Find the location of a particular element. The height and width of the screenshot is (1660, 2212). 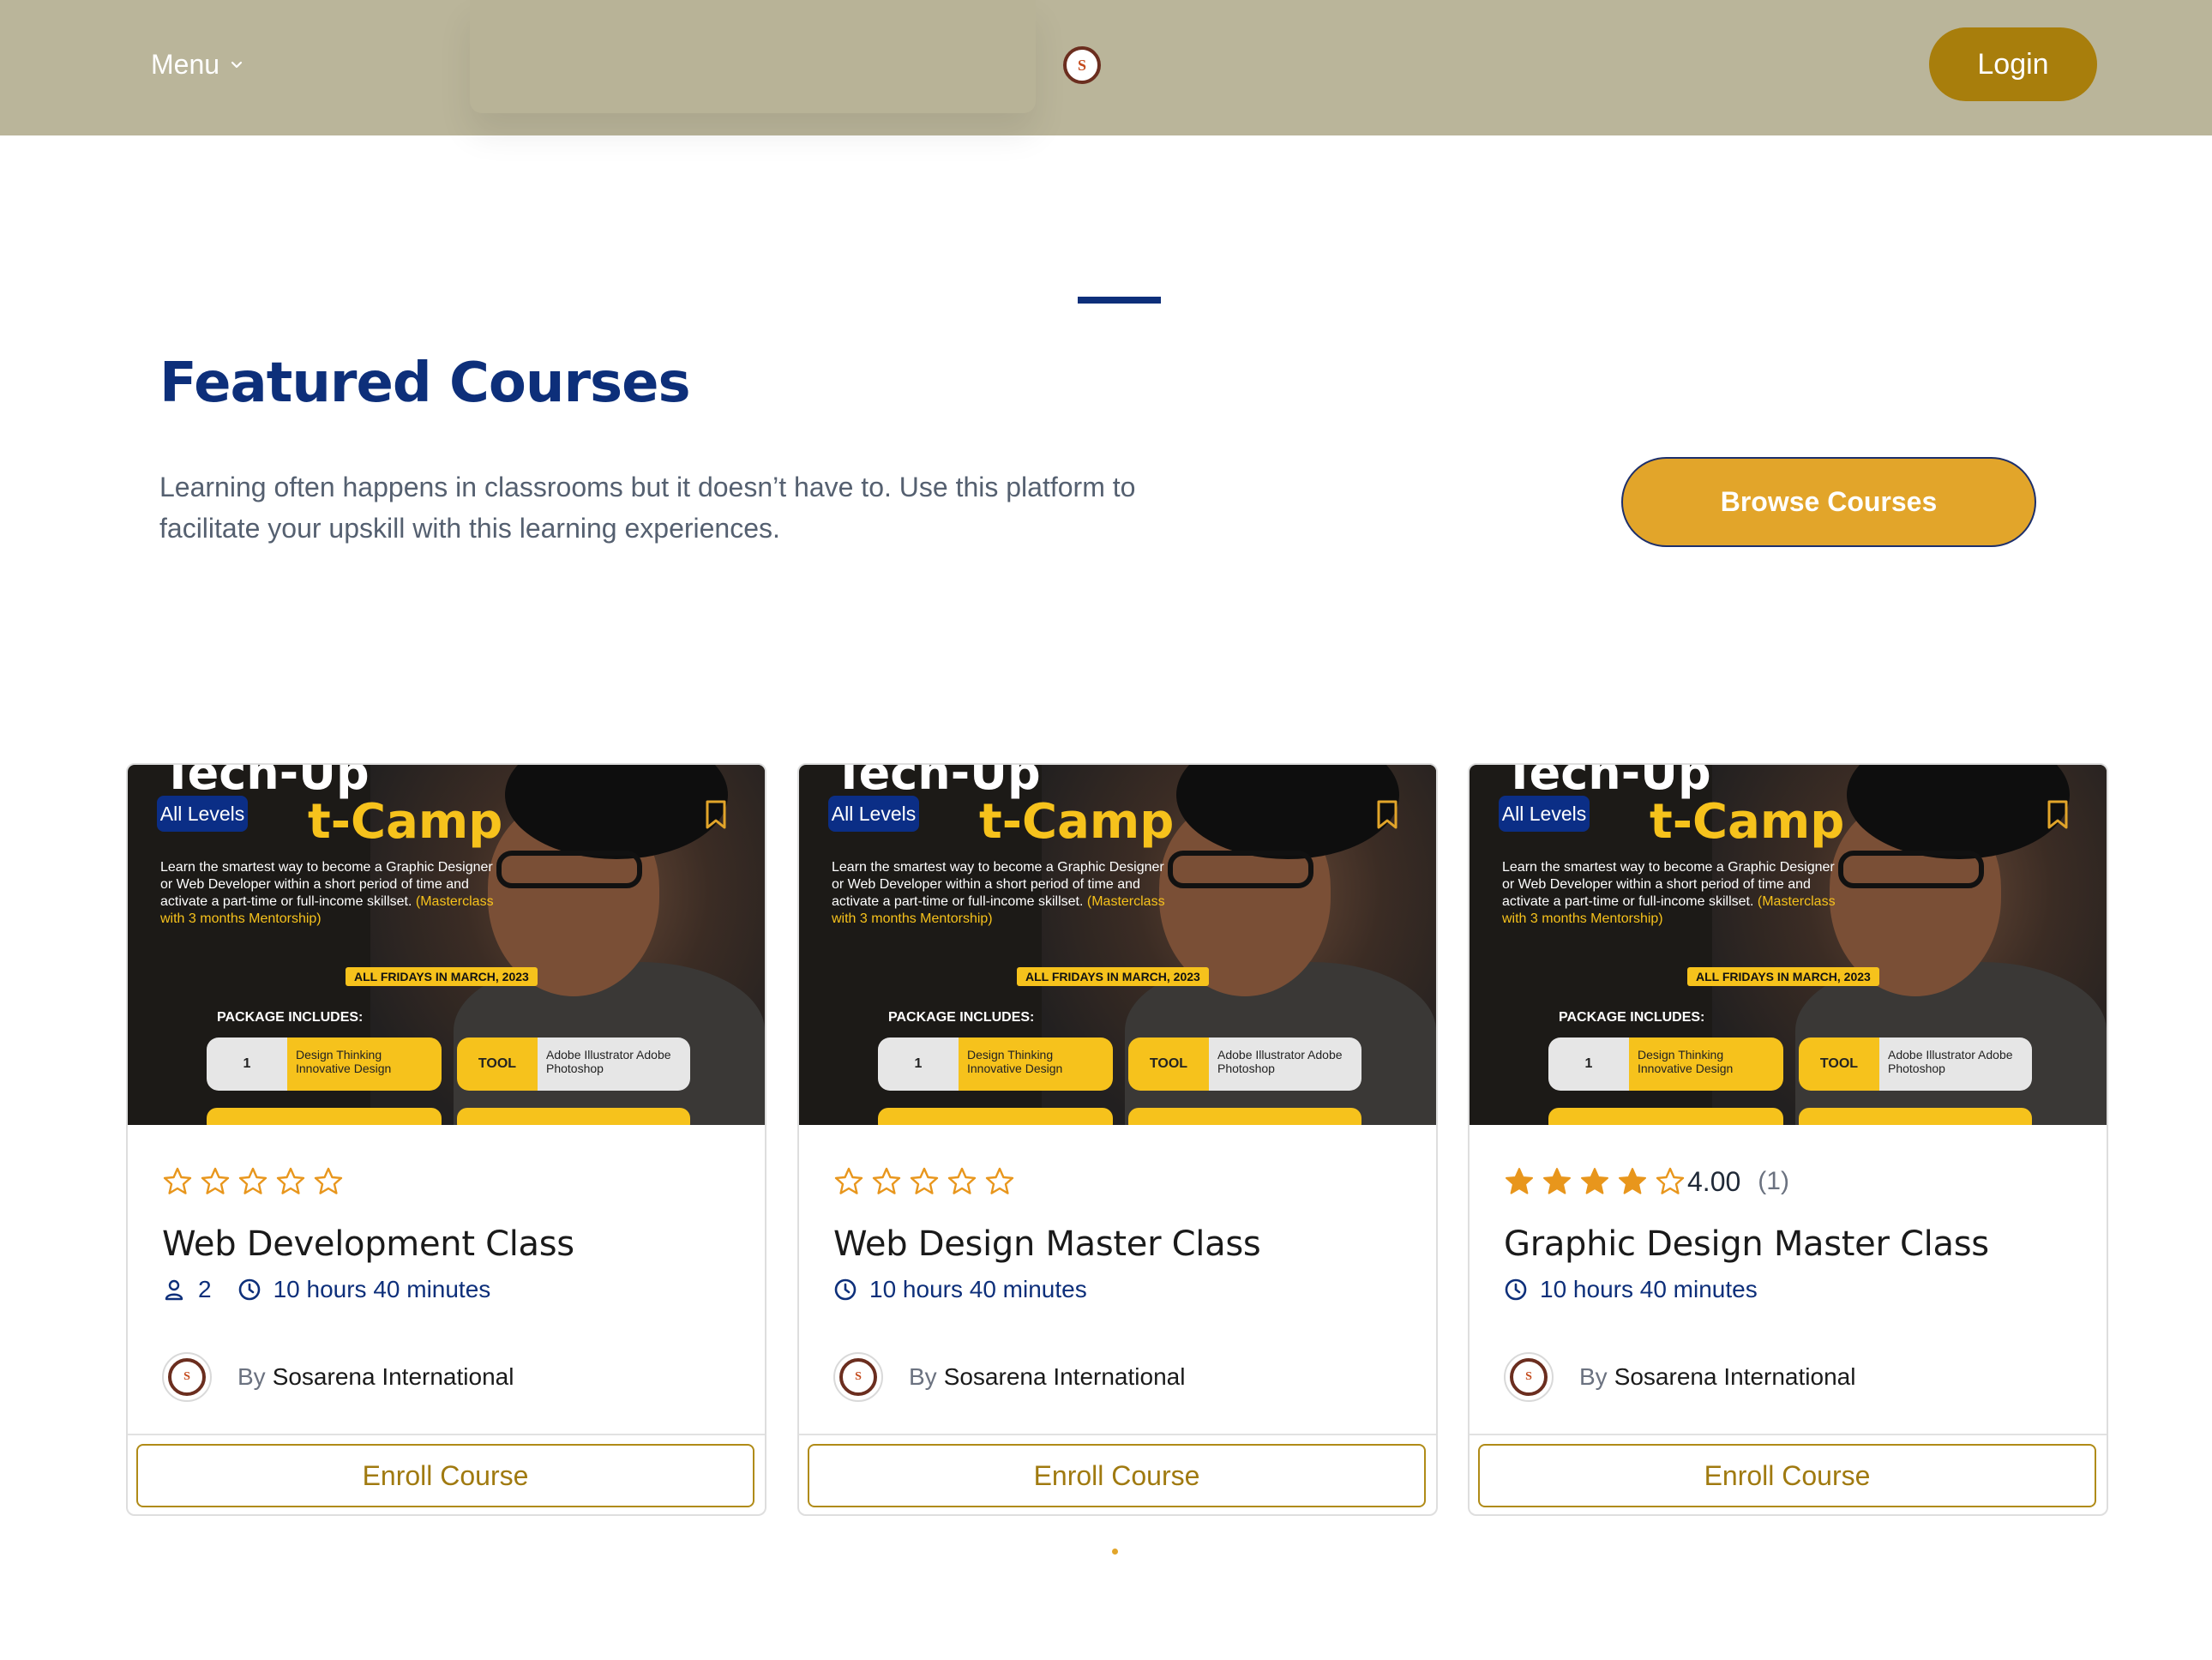

browse-courses-button: Browse Courses is located at coordinates (1828, 502).